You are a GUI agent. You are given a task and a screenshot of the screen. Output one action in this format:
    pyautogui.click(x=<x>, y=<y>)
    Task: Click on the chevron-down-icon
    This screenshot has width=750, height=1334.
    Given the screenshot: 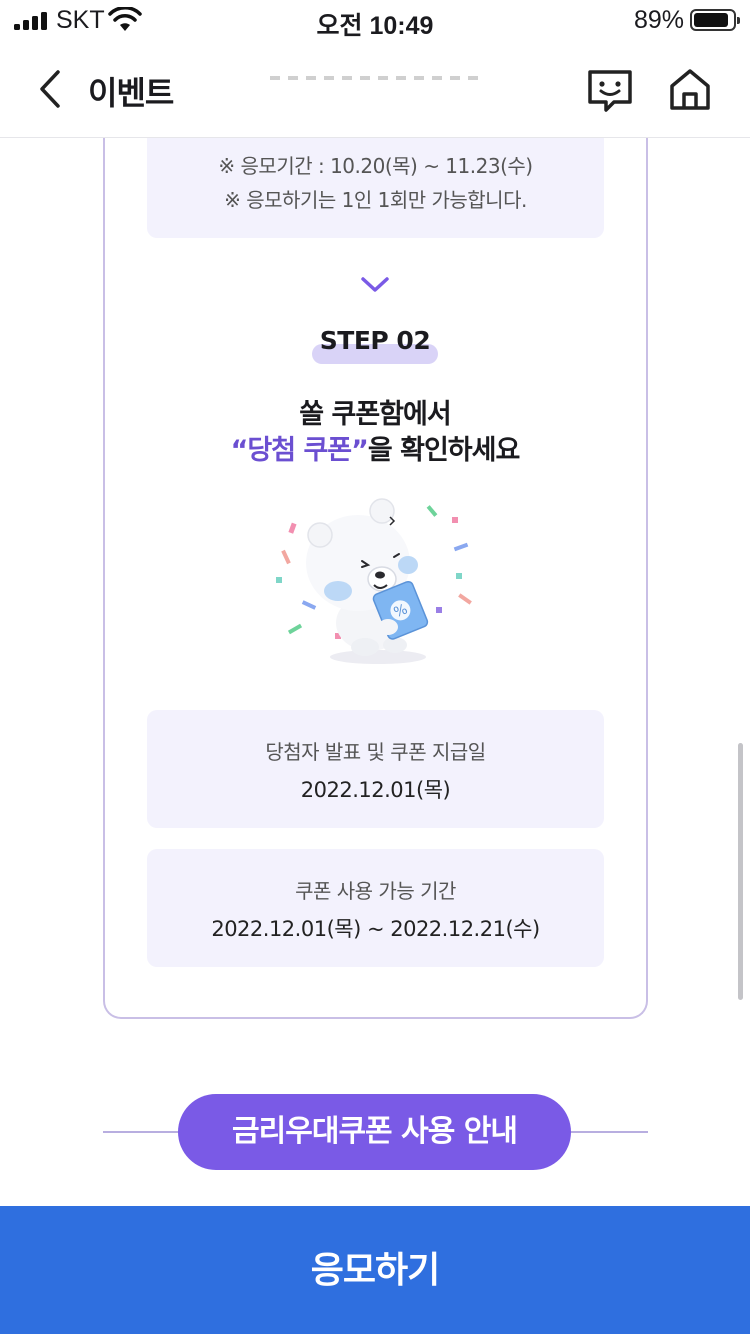 What is the action you would take?
    pyautogui.click(x=375, y=284)
    